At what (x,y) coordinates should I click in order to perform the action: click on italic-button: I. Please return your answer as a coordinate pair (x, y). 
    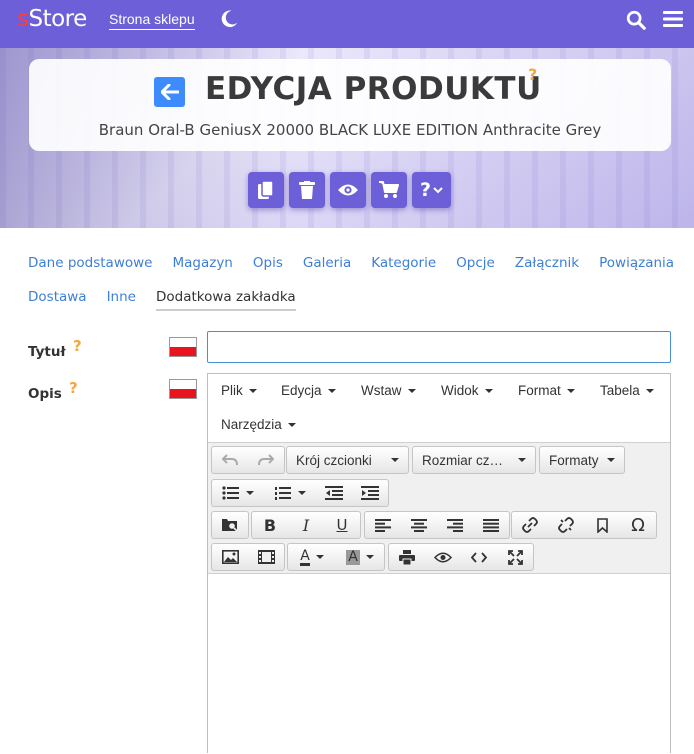
    Looking at the image, I should click on (306, 525).